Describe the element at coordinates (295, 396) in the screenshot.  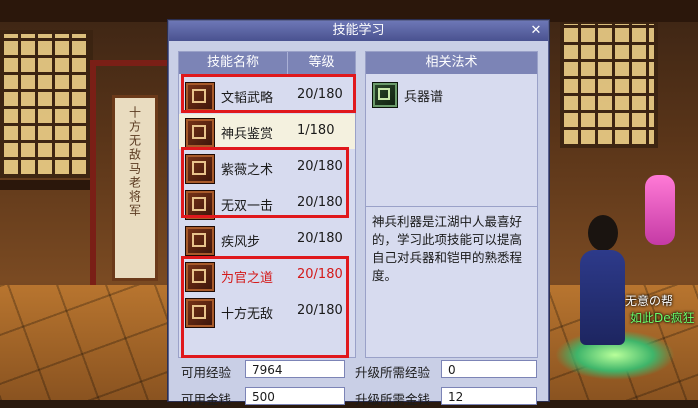
I see `available-money-value: 500` at that location.